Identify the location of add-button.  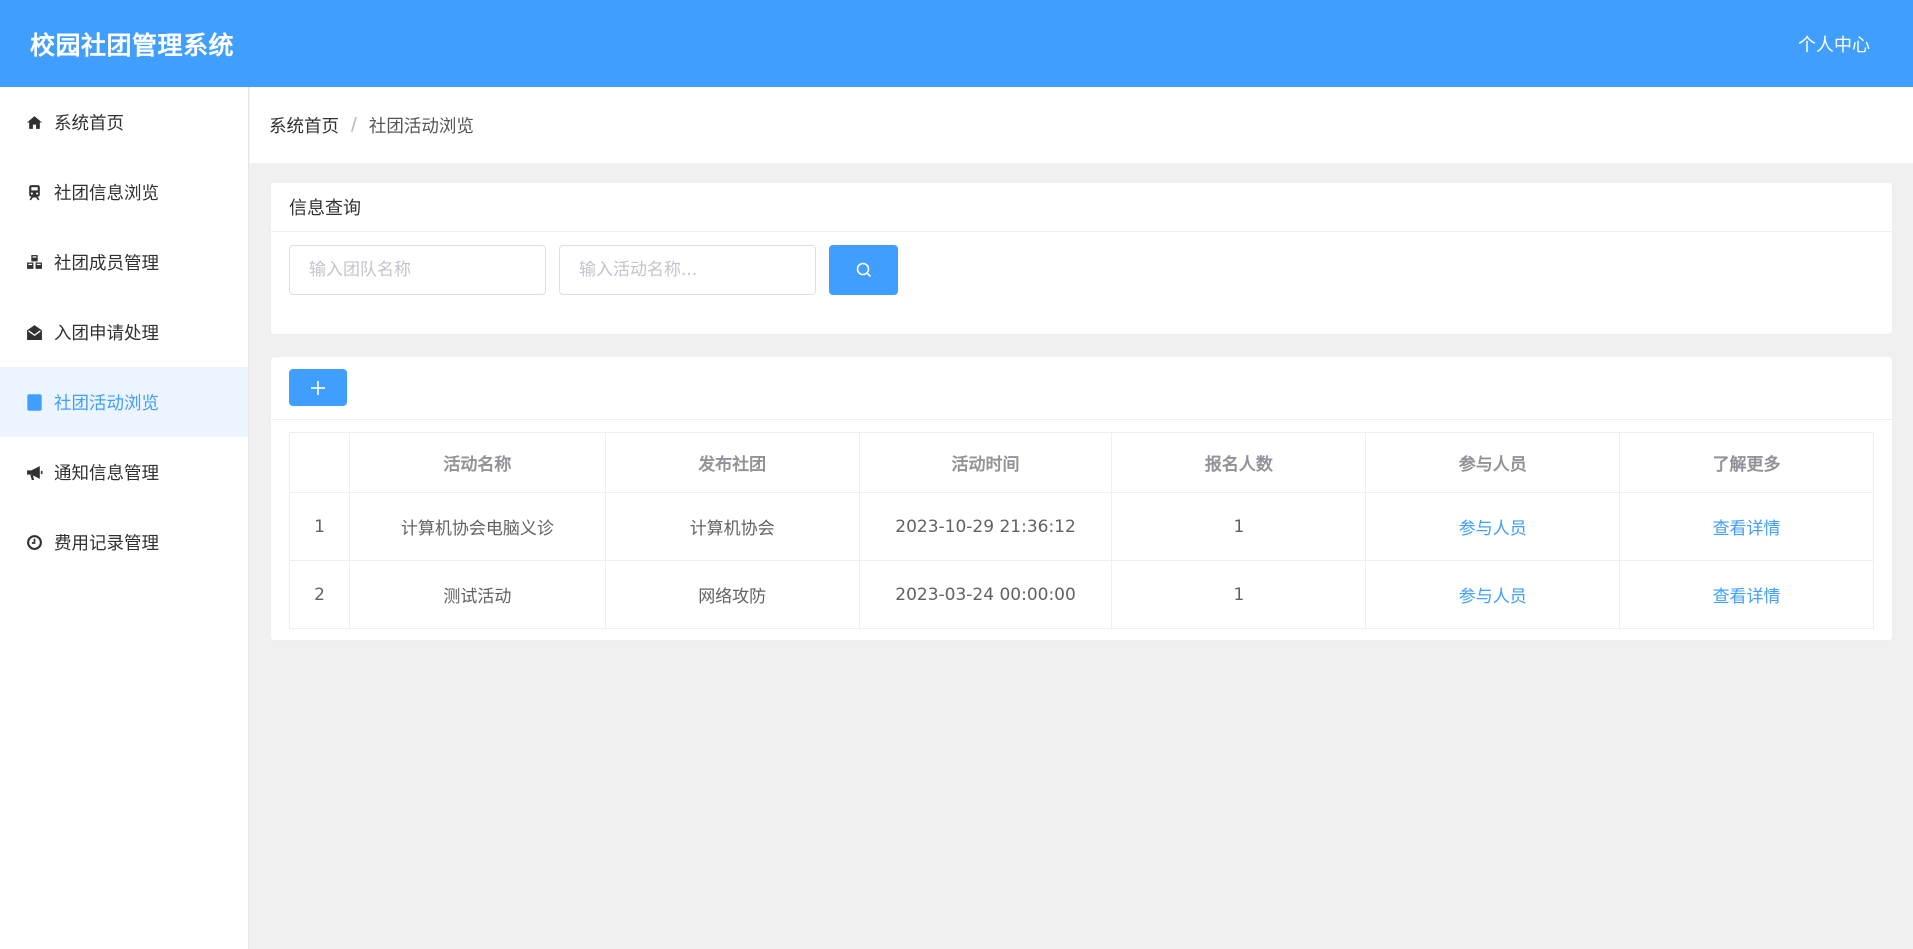
(318, 387).